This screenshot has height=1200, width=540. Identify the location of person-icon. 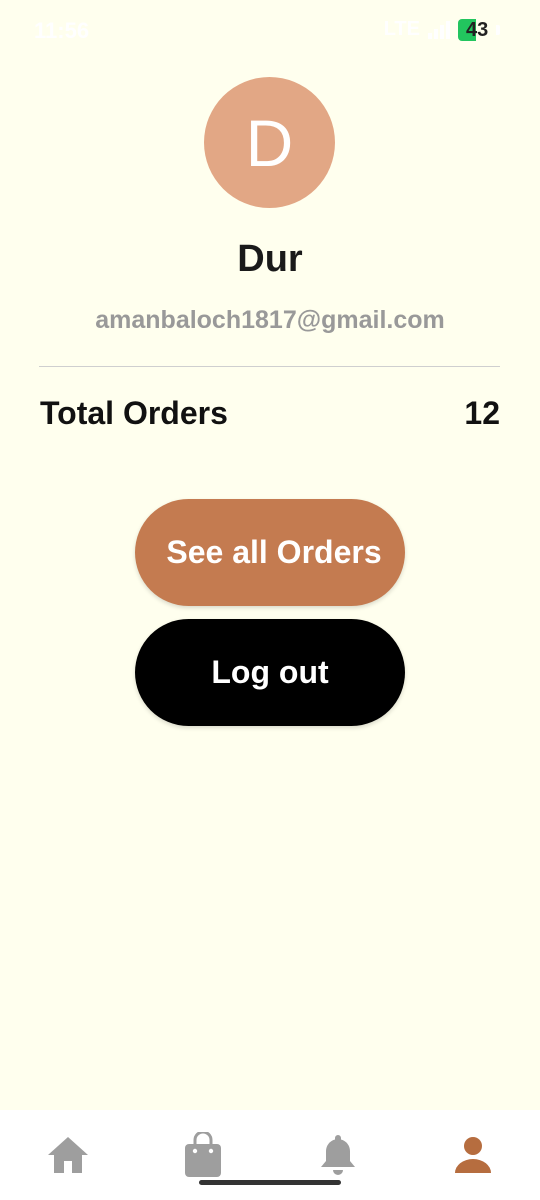
(472, 1155).